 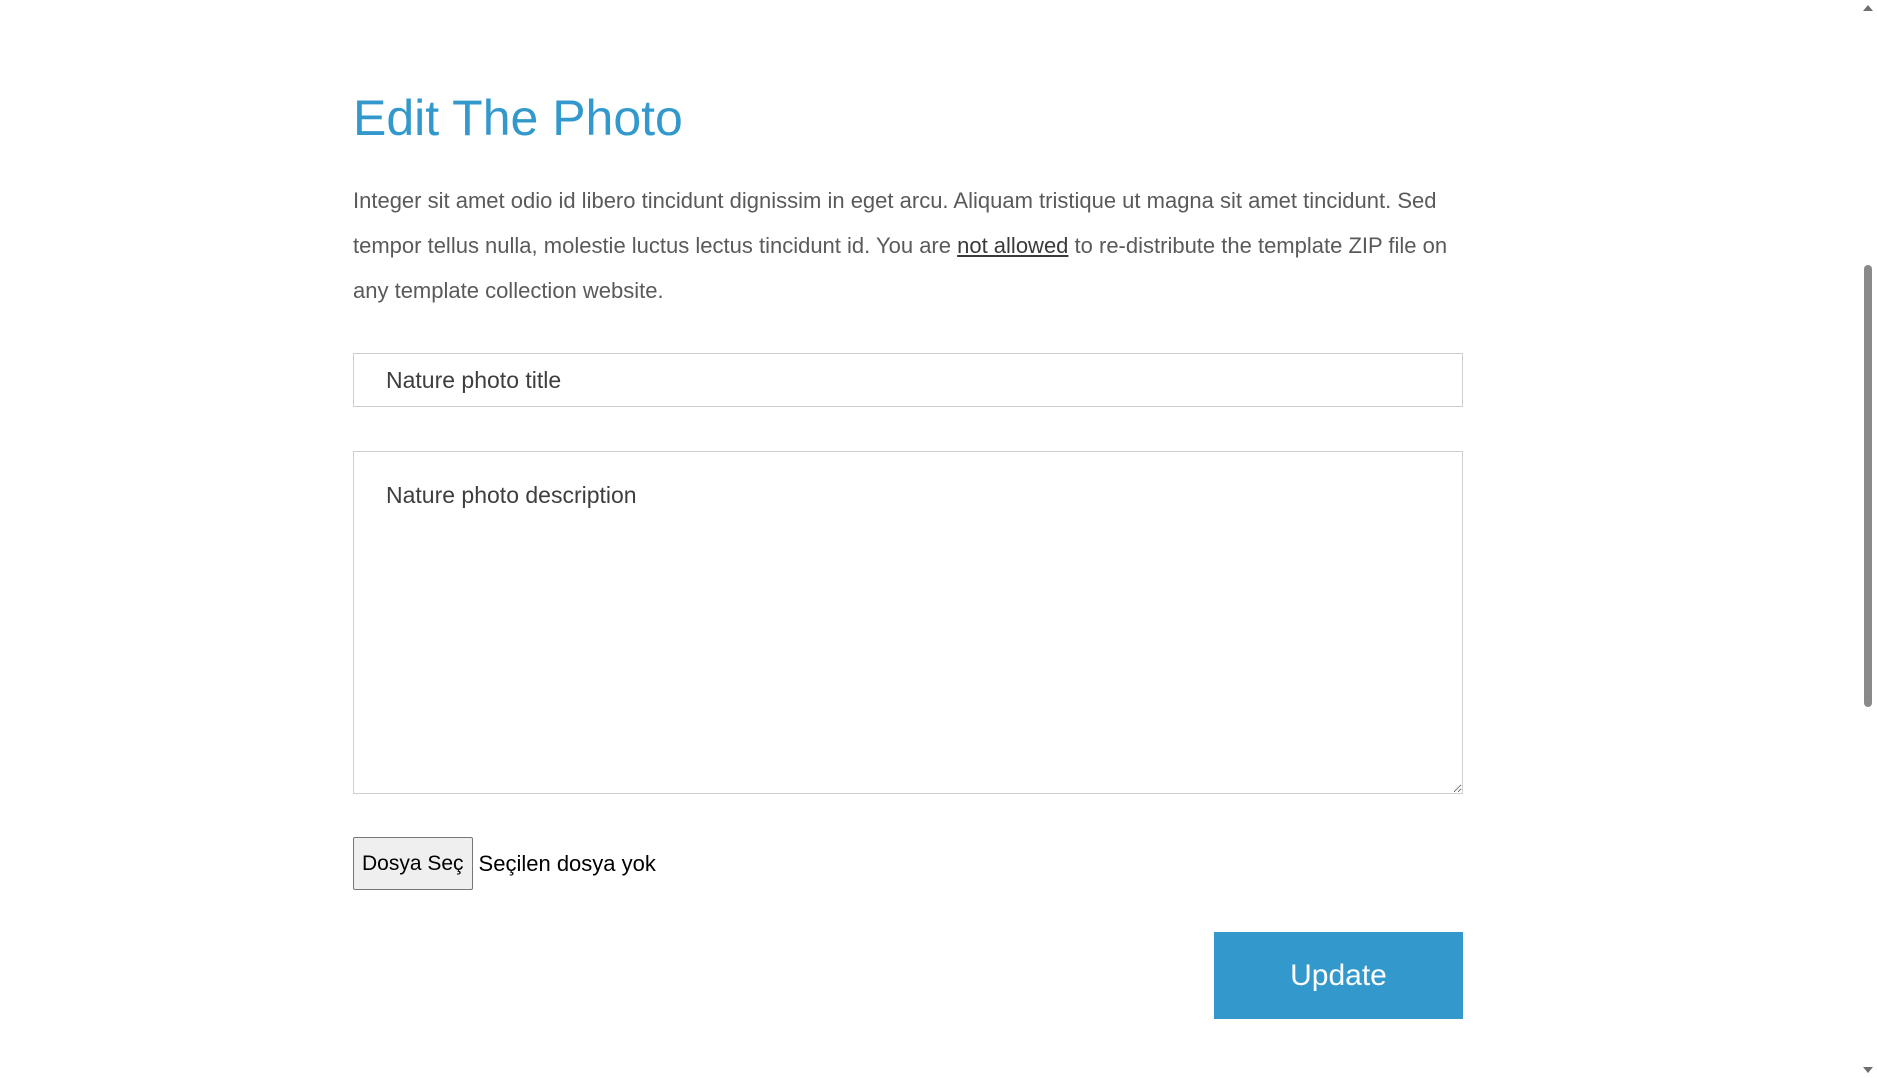 I want to click on not-allowed-emphasis: not allowed, so click(x=1013, y=245).